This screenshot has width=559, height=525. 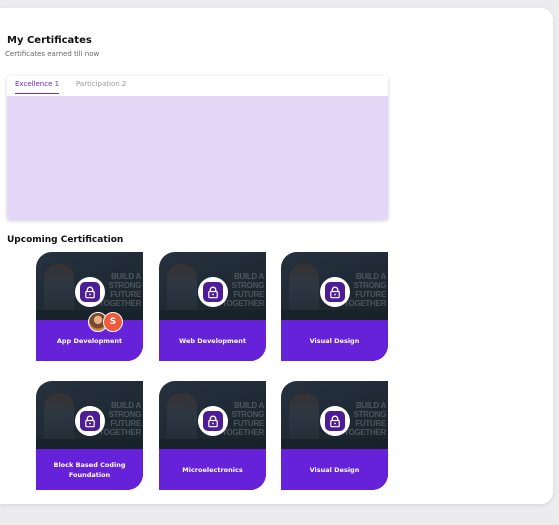 I want to click on course-label-band: Block Based Coding Foundation, so click(x=89, y=469).